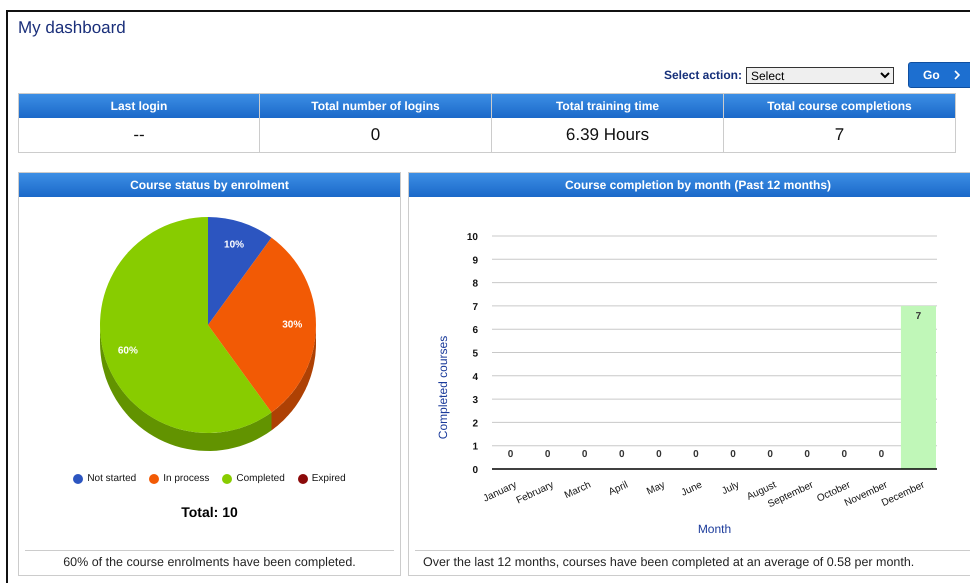 The height and width of the screenshot is (583, 970). I want to click on x-tick-label: May, so click(656, 489).